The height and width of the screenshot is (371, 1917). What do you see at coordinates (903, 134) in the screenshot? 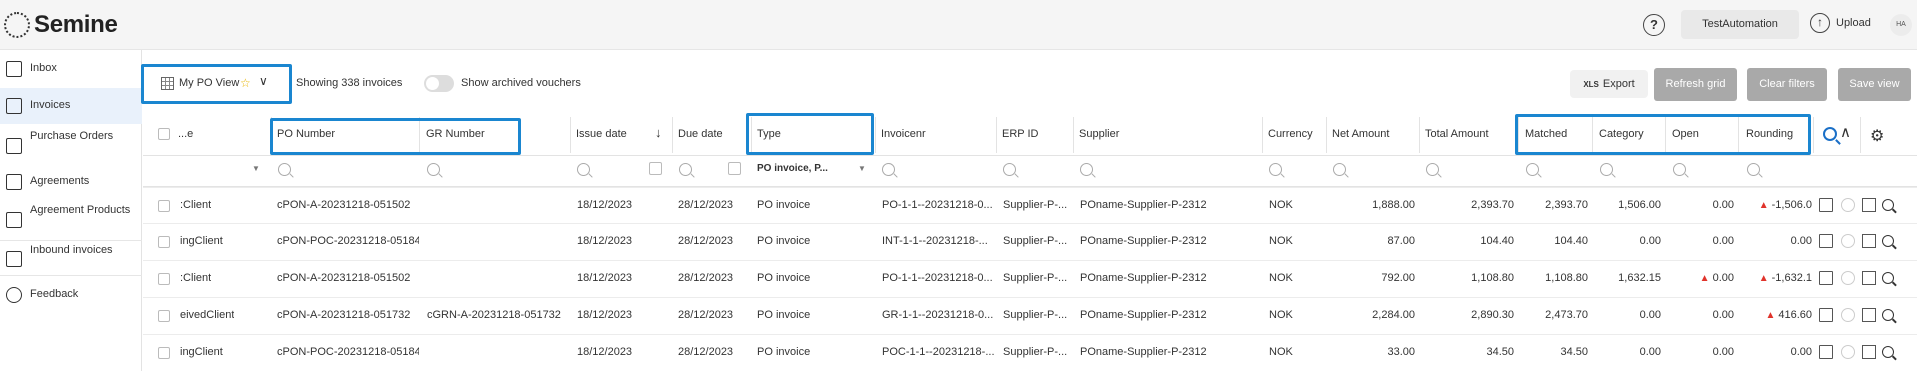
I see `column-header-invoicenr: Invoicenr` at bounding box center [903, 134].